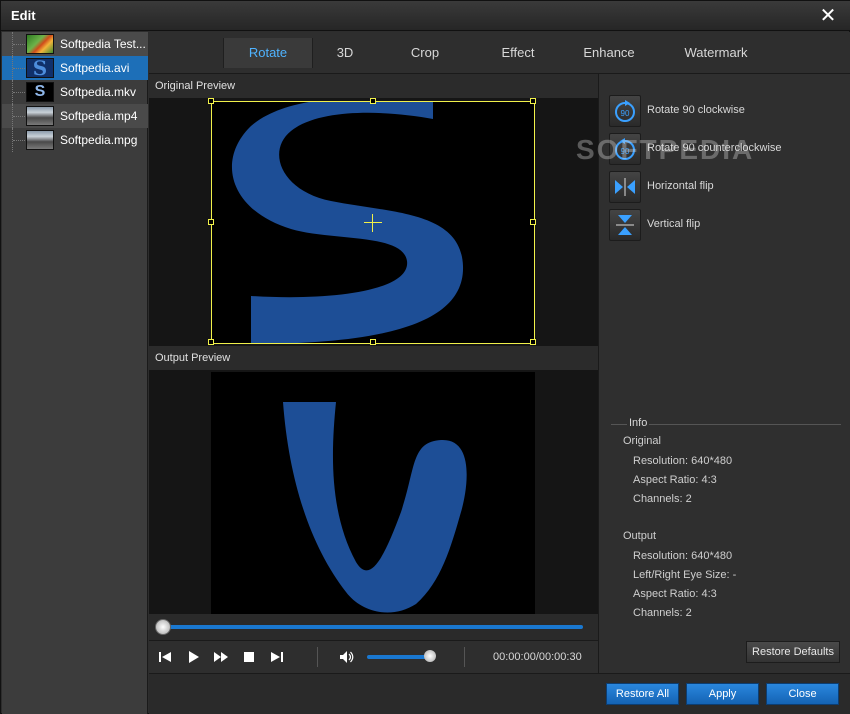 This screenshot has height=714, width=850. Describe the element at coordinates (537, 657) in the screenshot. I see `timecode: 00:00:00/00:00:30` at that location.